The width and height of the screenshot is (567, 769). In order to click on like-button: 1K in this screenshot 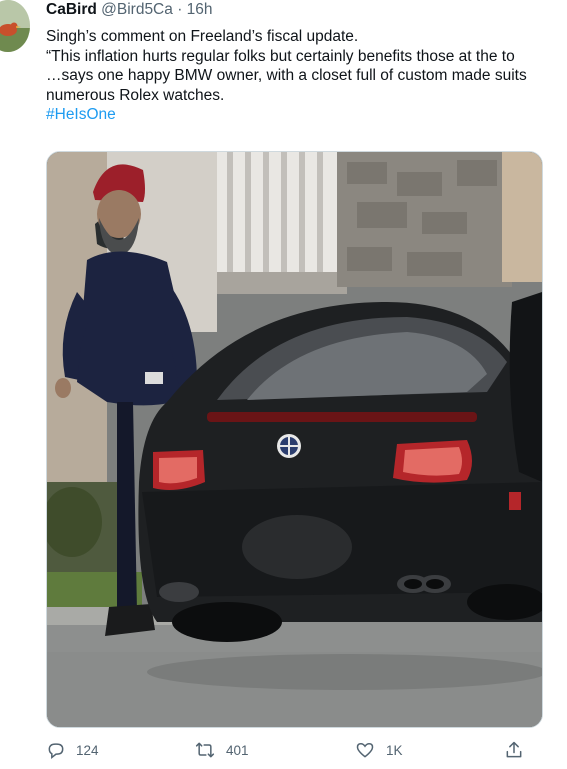, I will do `click(378, 750)`.